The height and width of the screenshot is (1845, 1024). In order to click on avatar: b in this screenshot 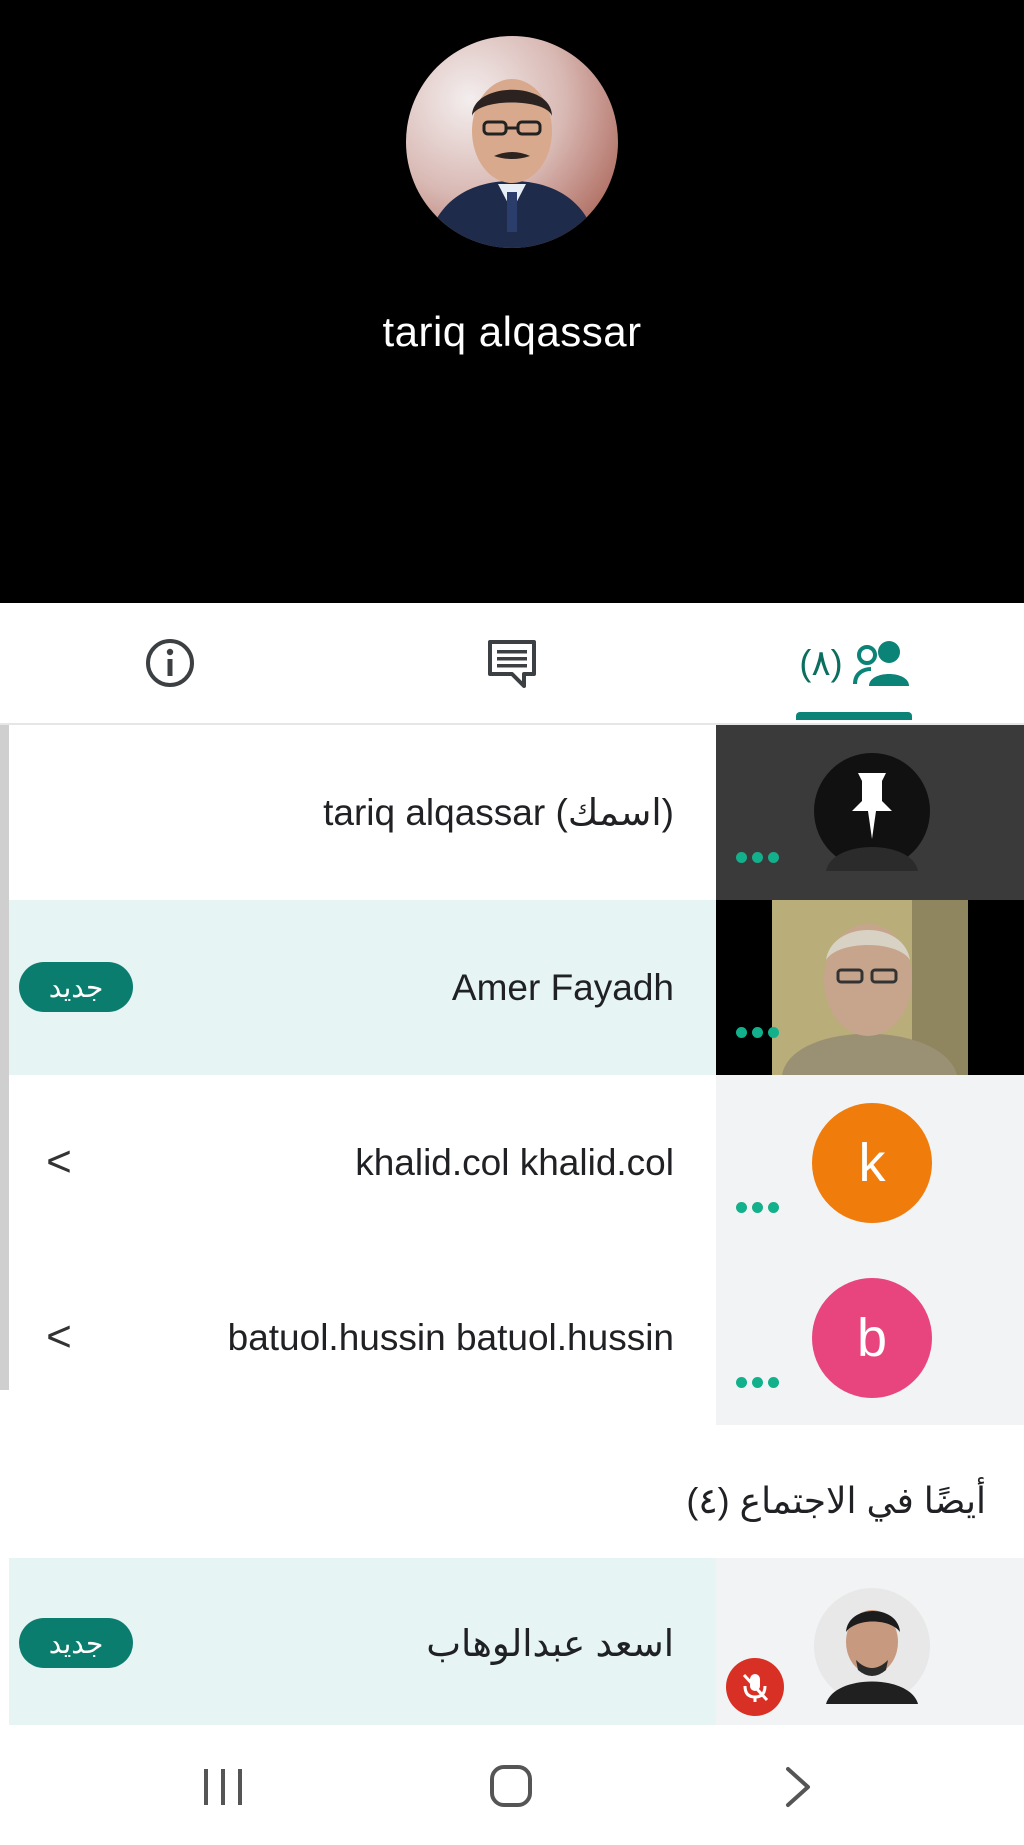, I will do `click(872, 1338)`.